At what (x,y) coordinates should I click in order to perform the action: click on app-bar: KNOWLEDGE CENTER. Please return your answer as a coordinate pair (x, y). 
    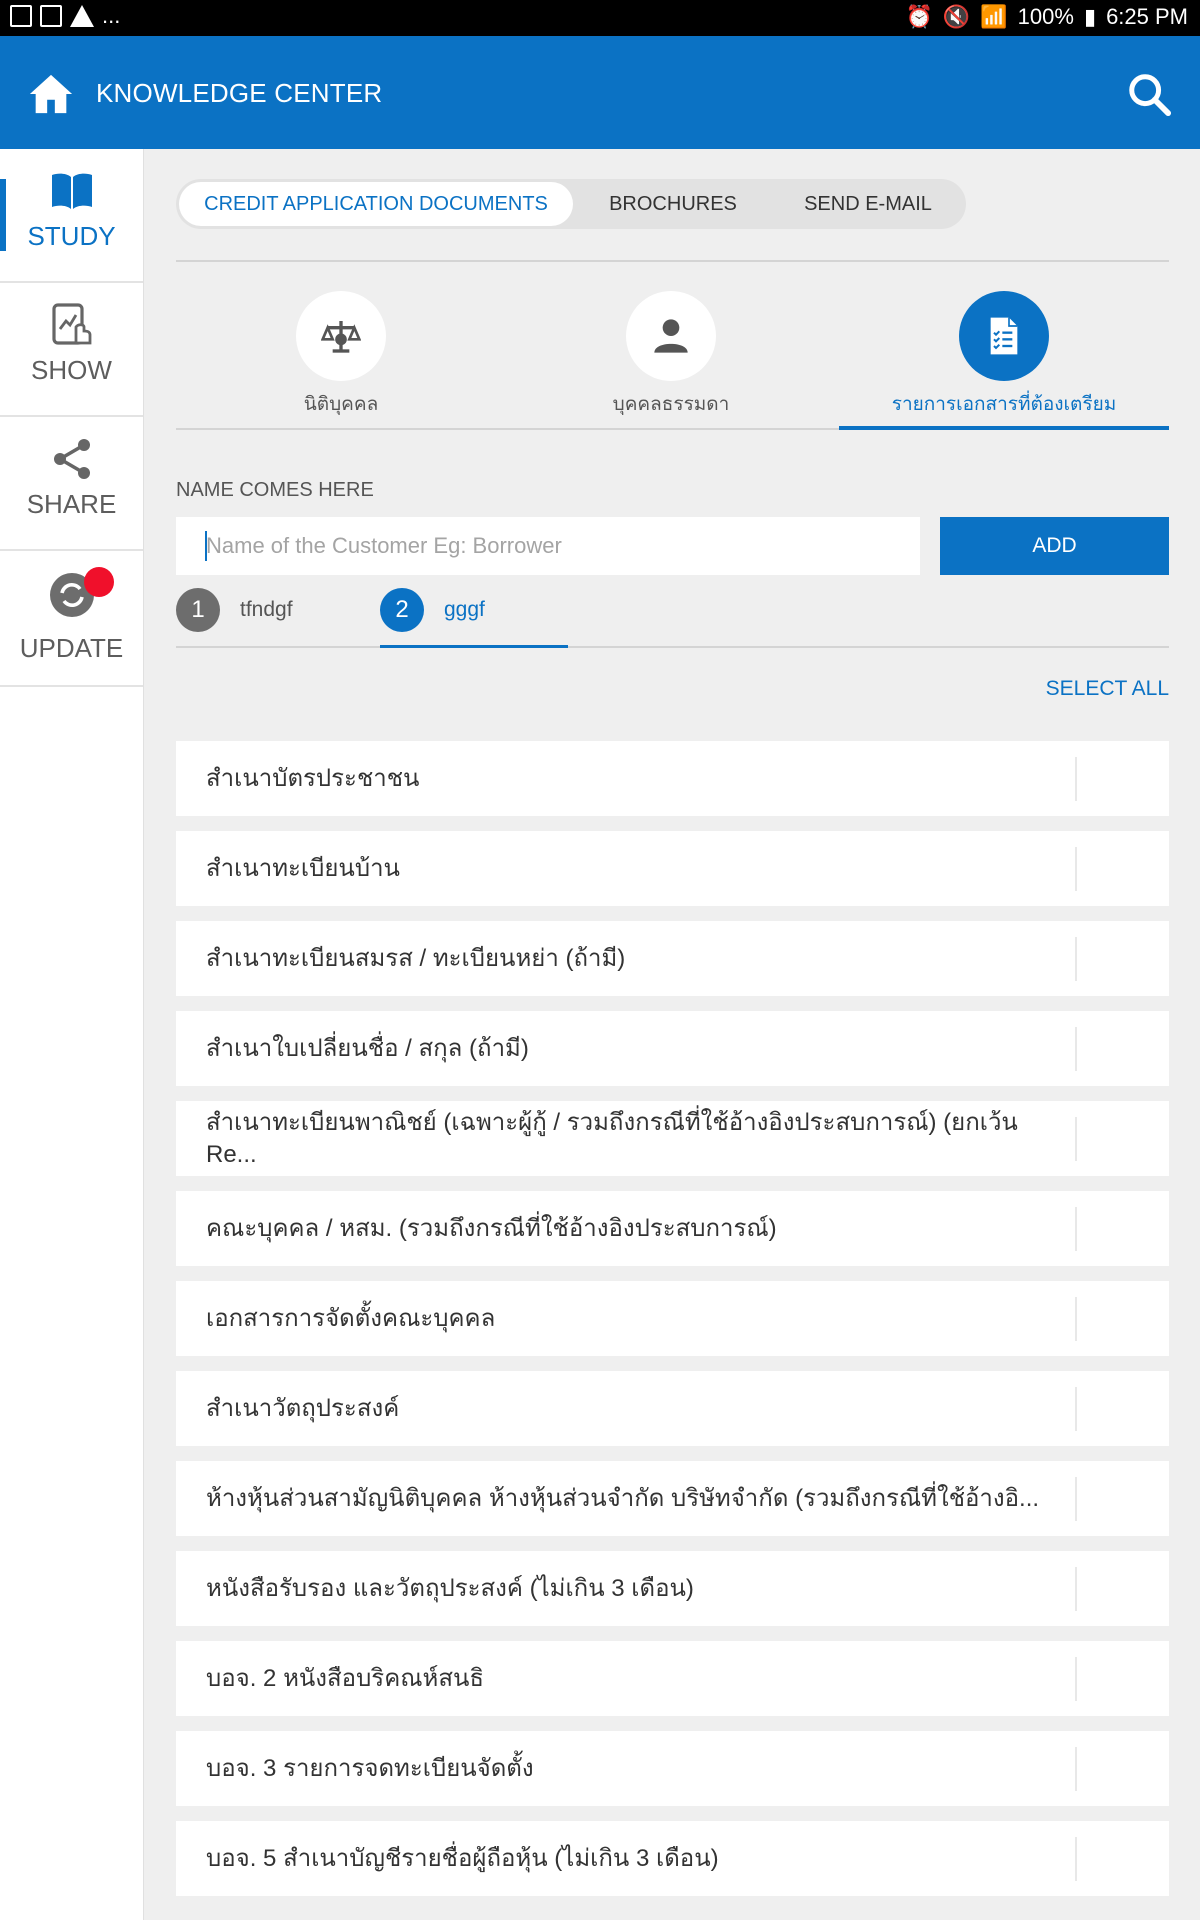
    Looking at the image, I should click on (600, 92).